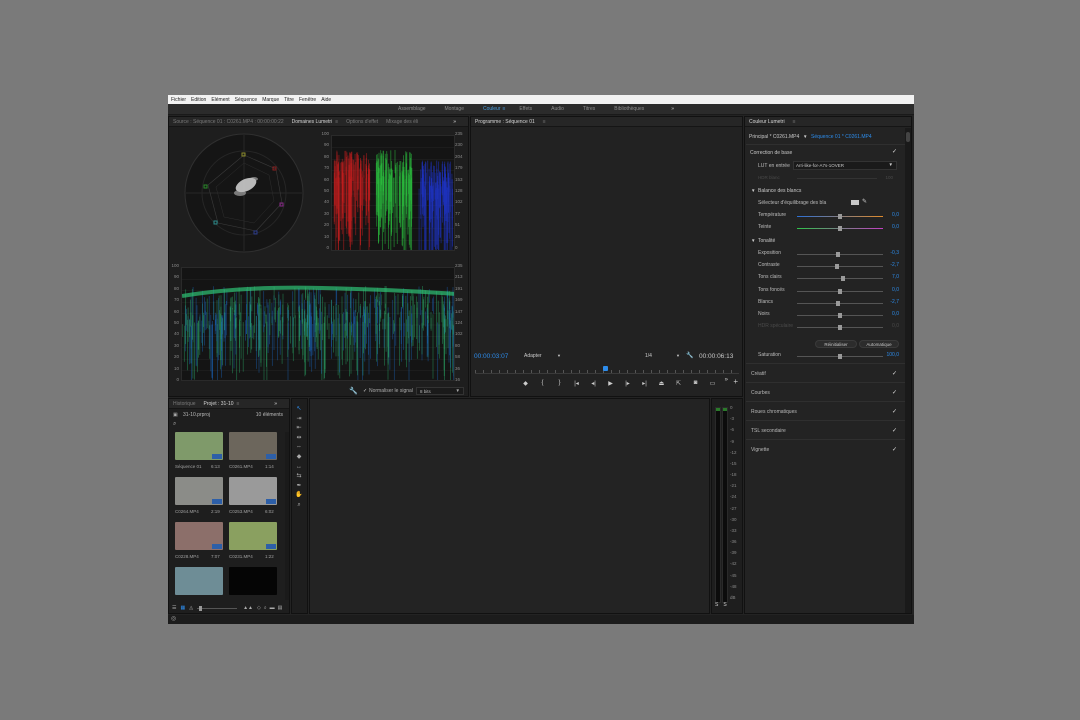 This screenshot has width=1080, height=720. Describe the element at coordinates (735, 382) in the screenshot. I see `add-button-icon: +` at that location.